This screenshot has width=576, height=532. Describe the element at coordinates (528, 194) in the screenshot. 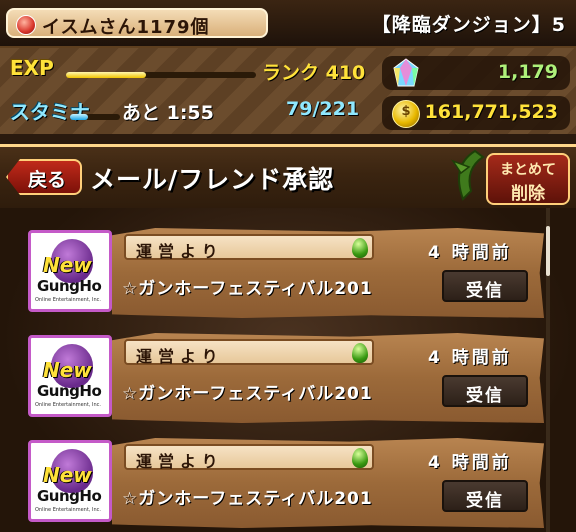

I see `delete-all-label-bottom: 削除` at that location.